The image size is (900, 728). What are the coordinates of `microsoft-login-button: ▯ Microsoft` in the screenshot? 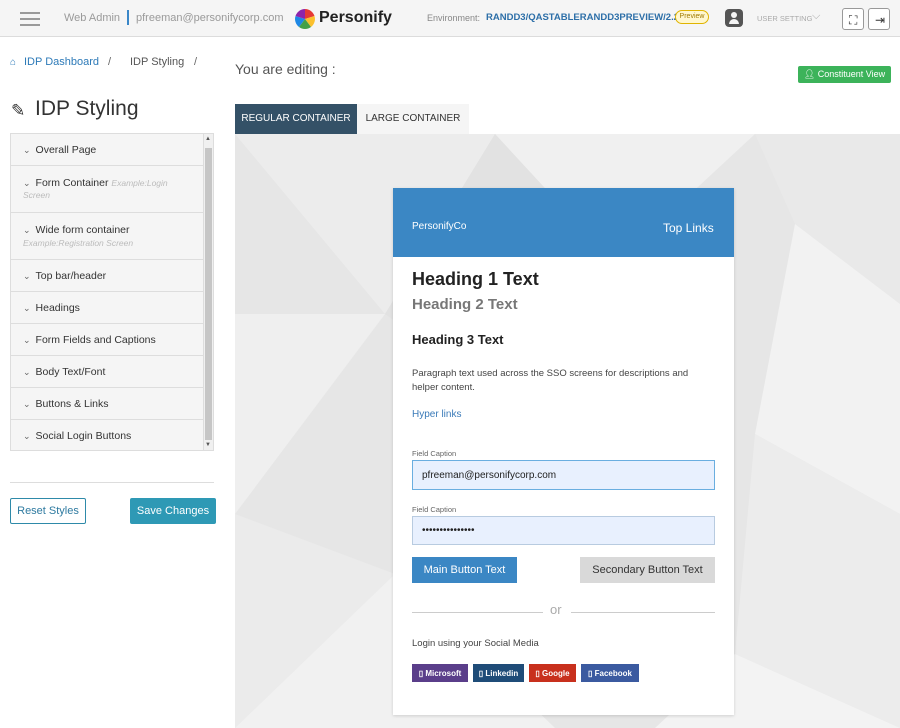 It's located at (440, 673).